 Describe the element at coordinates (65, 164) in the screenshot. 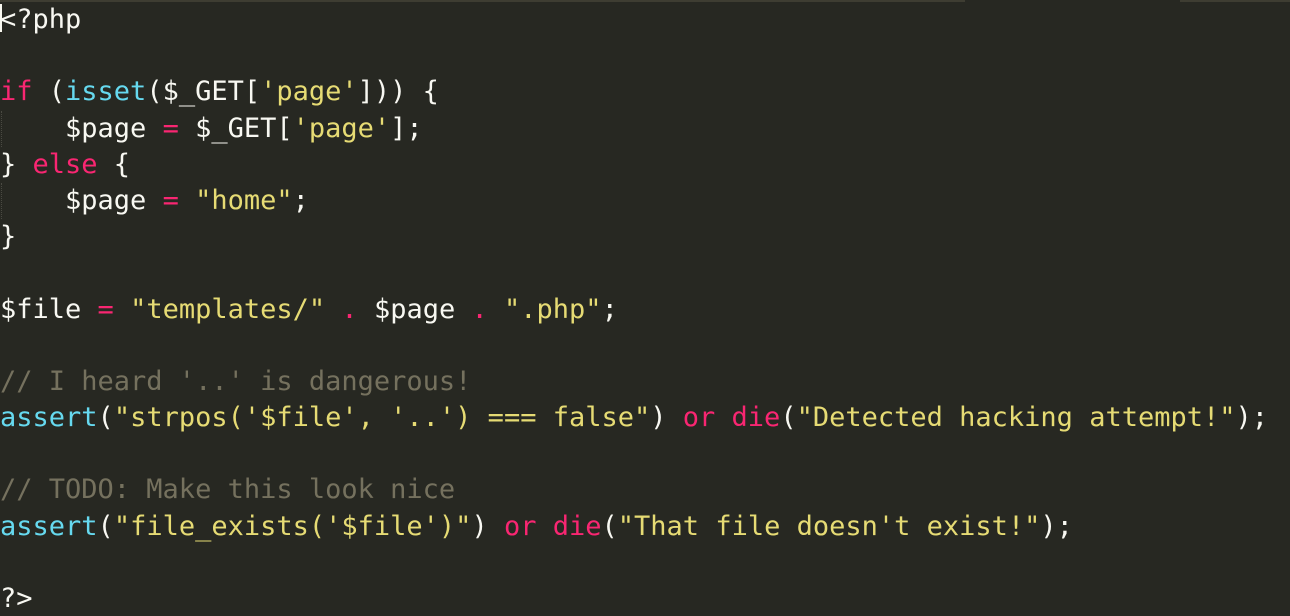

I see `code-token: else` at that location.